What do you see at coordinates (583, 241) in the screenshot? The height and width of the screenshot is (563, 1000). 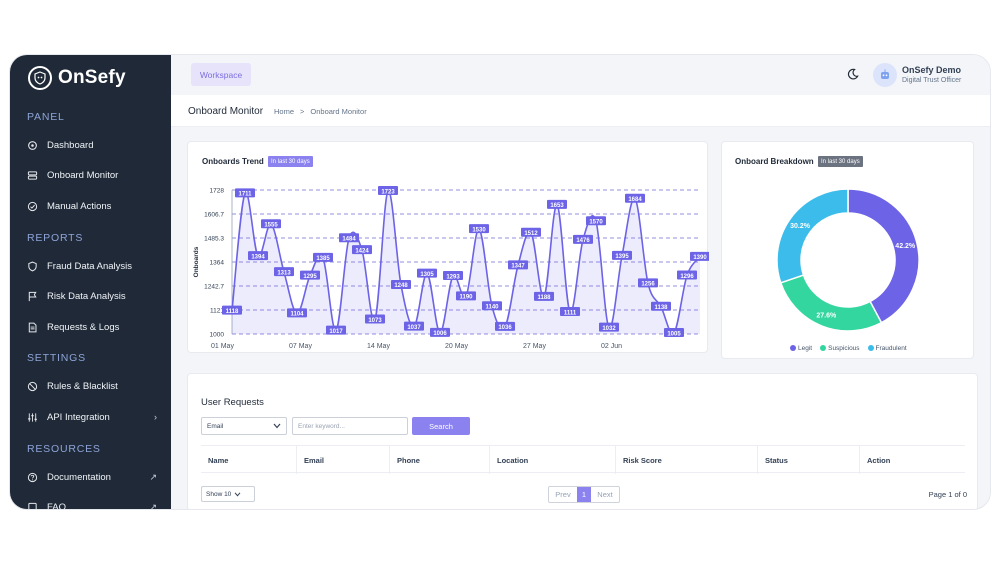 I see `data-label: 1476` at bounding box center [583, 241].